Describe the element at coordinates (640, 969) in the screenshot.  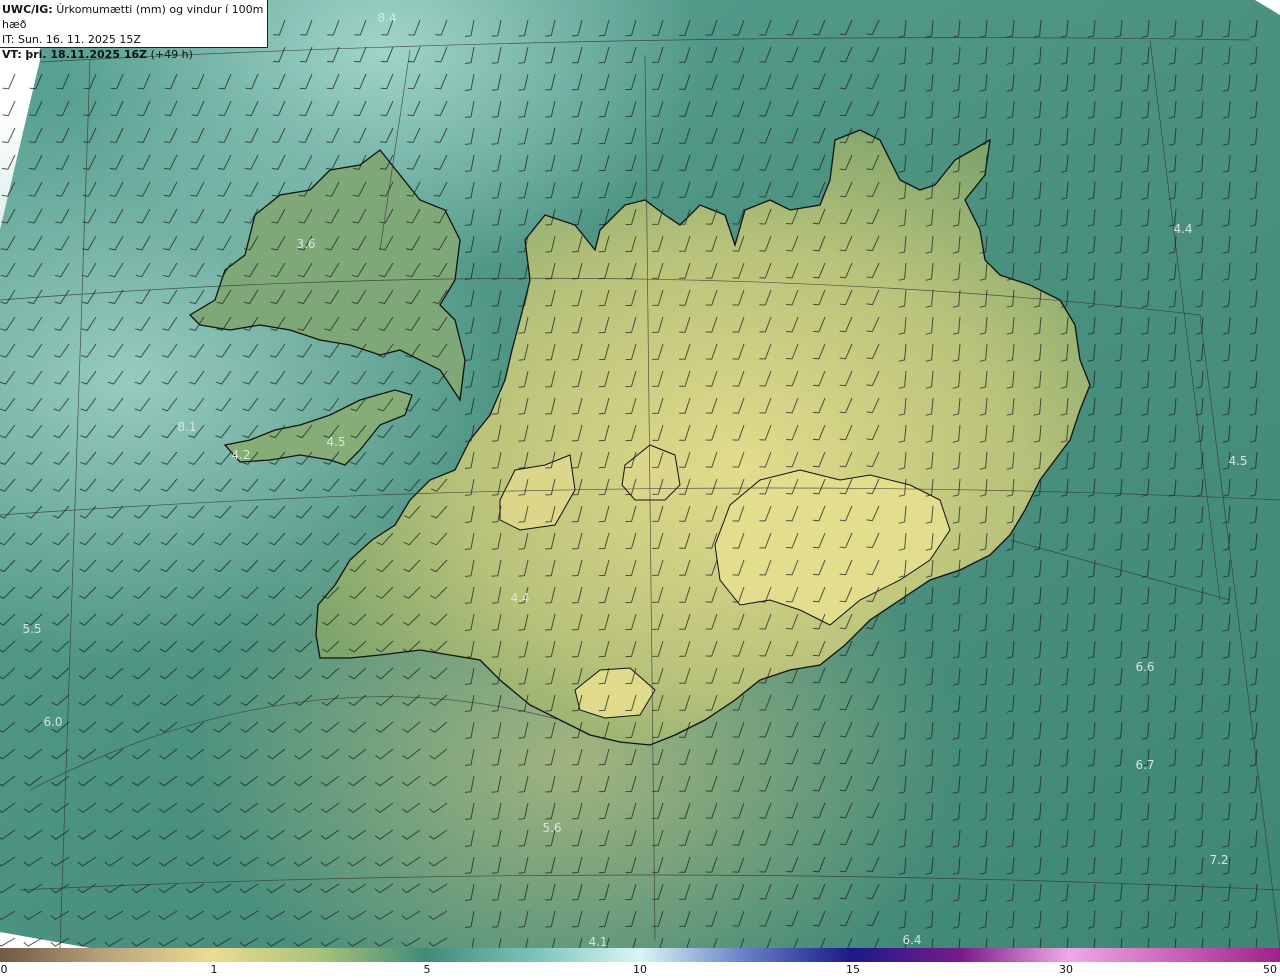
I see `colorbar-tick: 10` at that location.